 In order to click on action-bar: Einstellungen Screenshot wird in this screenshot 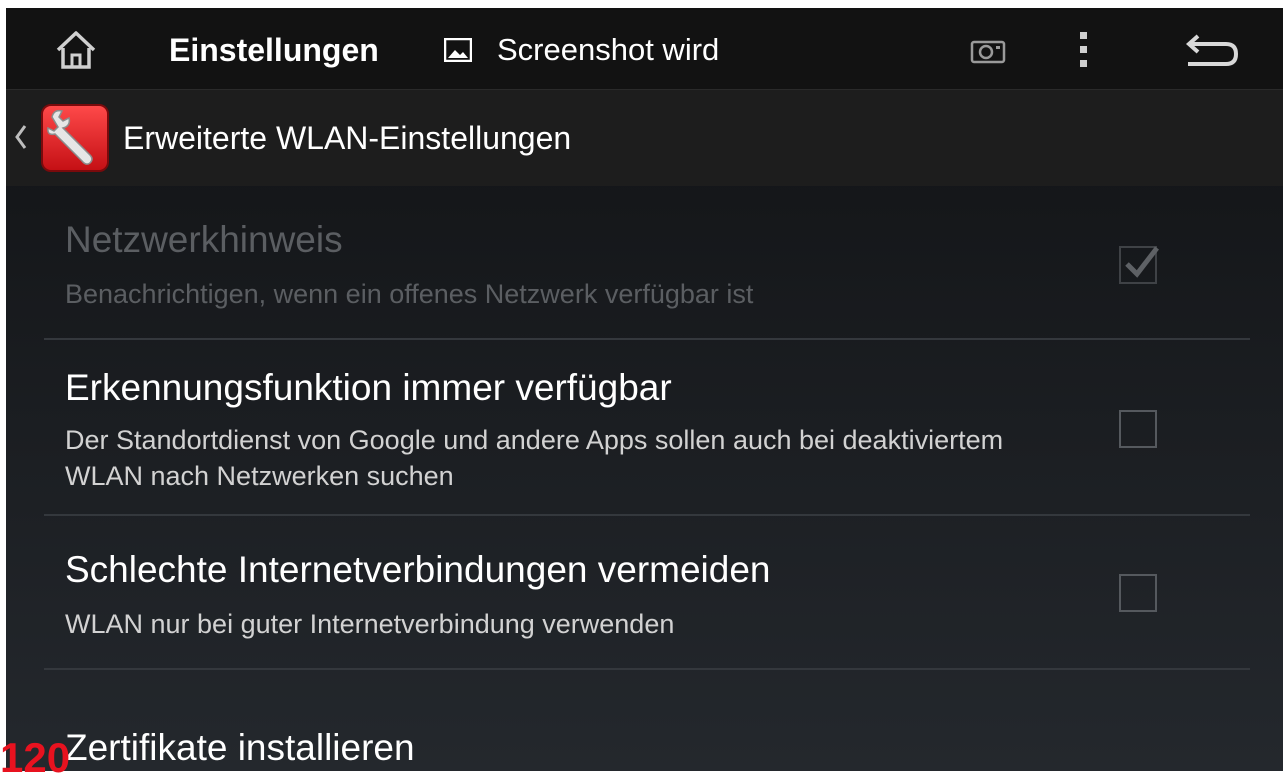, I will do `click(644, 49)`.